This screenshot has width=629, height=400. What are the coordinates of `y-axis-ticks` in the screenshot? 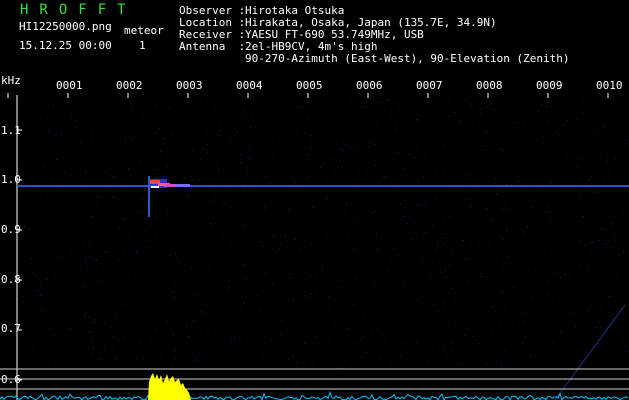 It's located at (19, 255).